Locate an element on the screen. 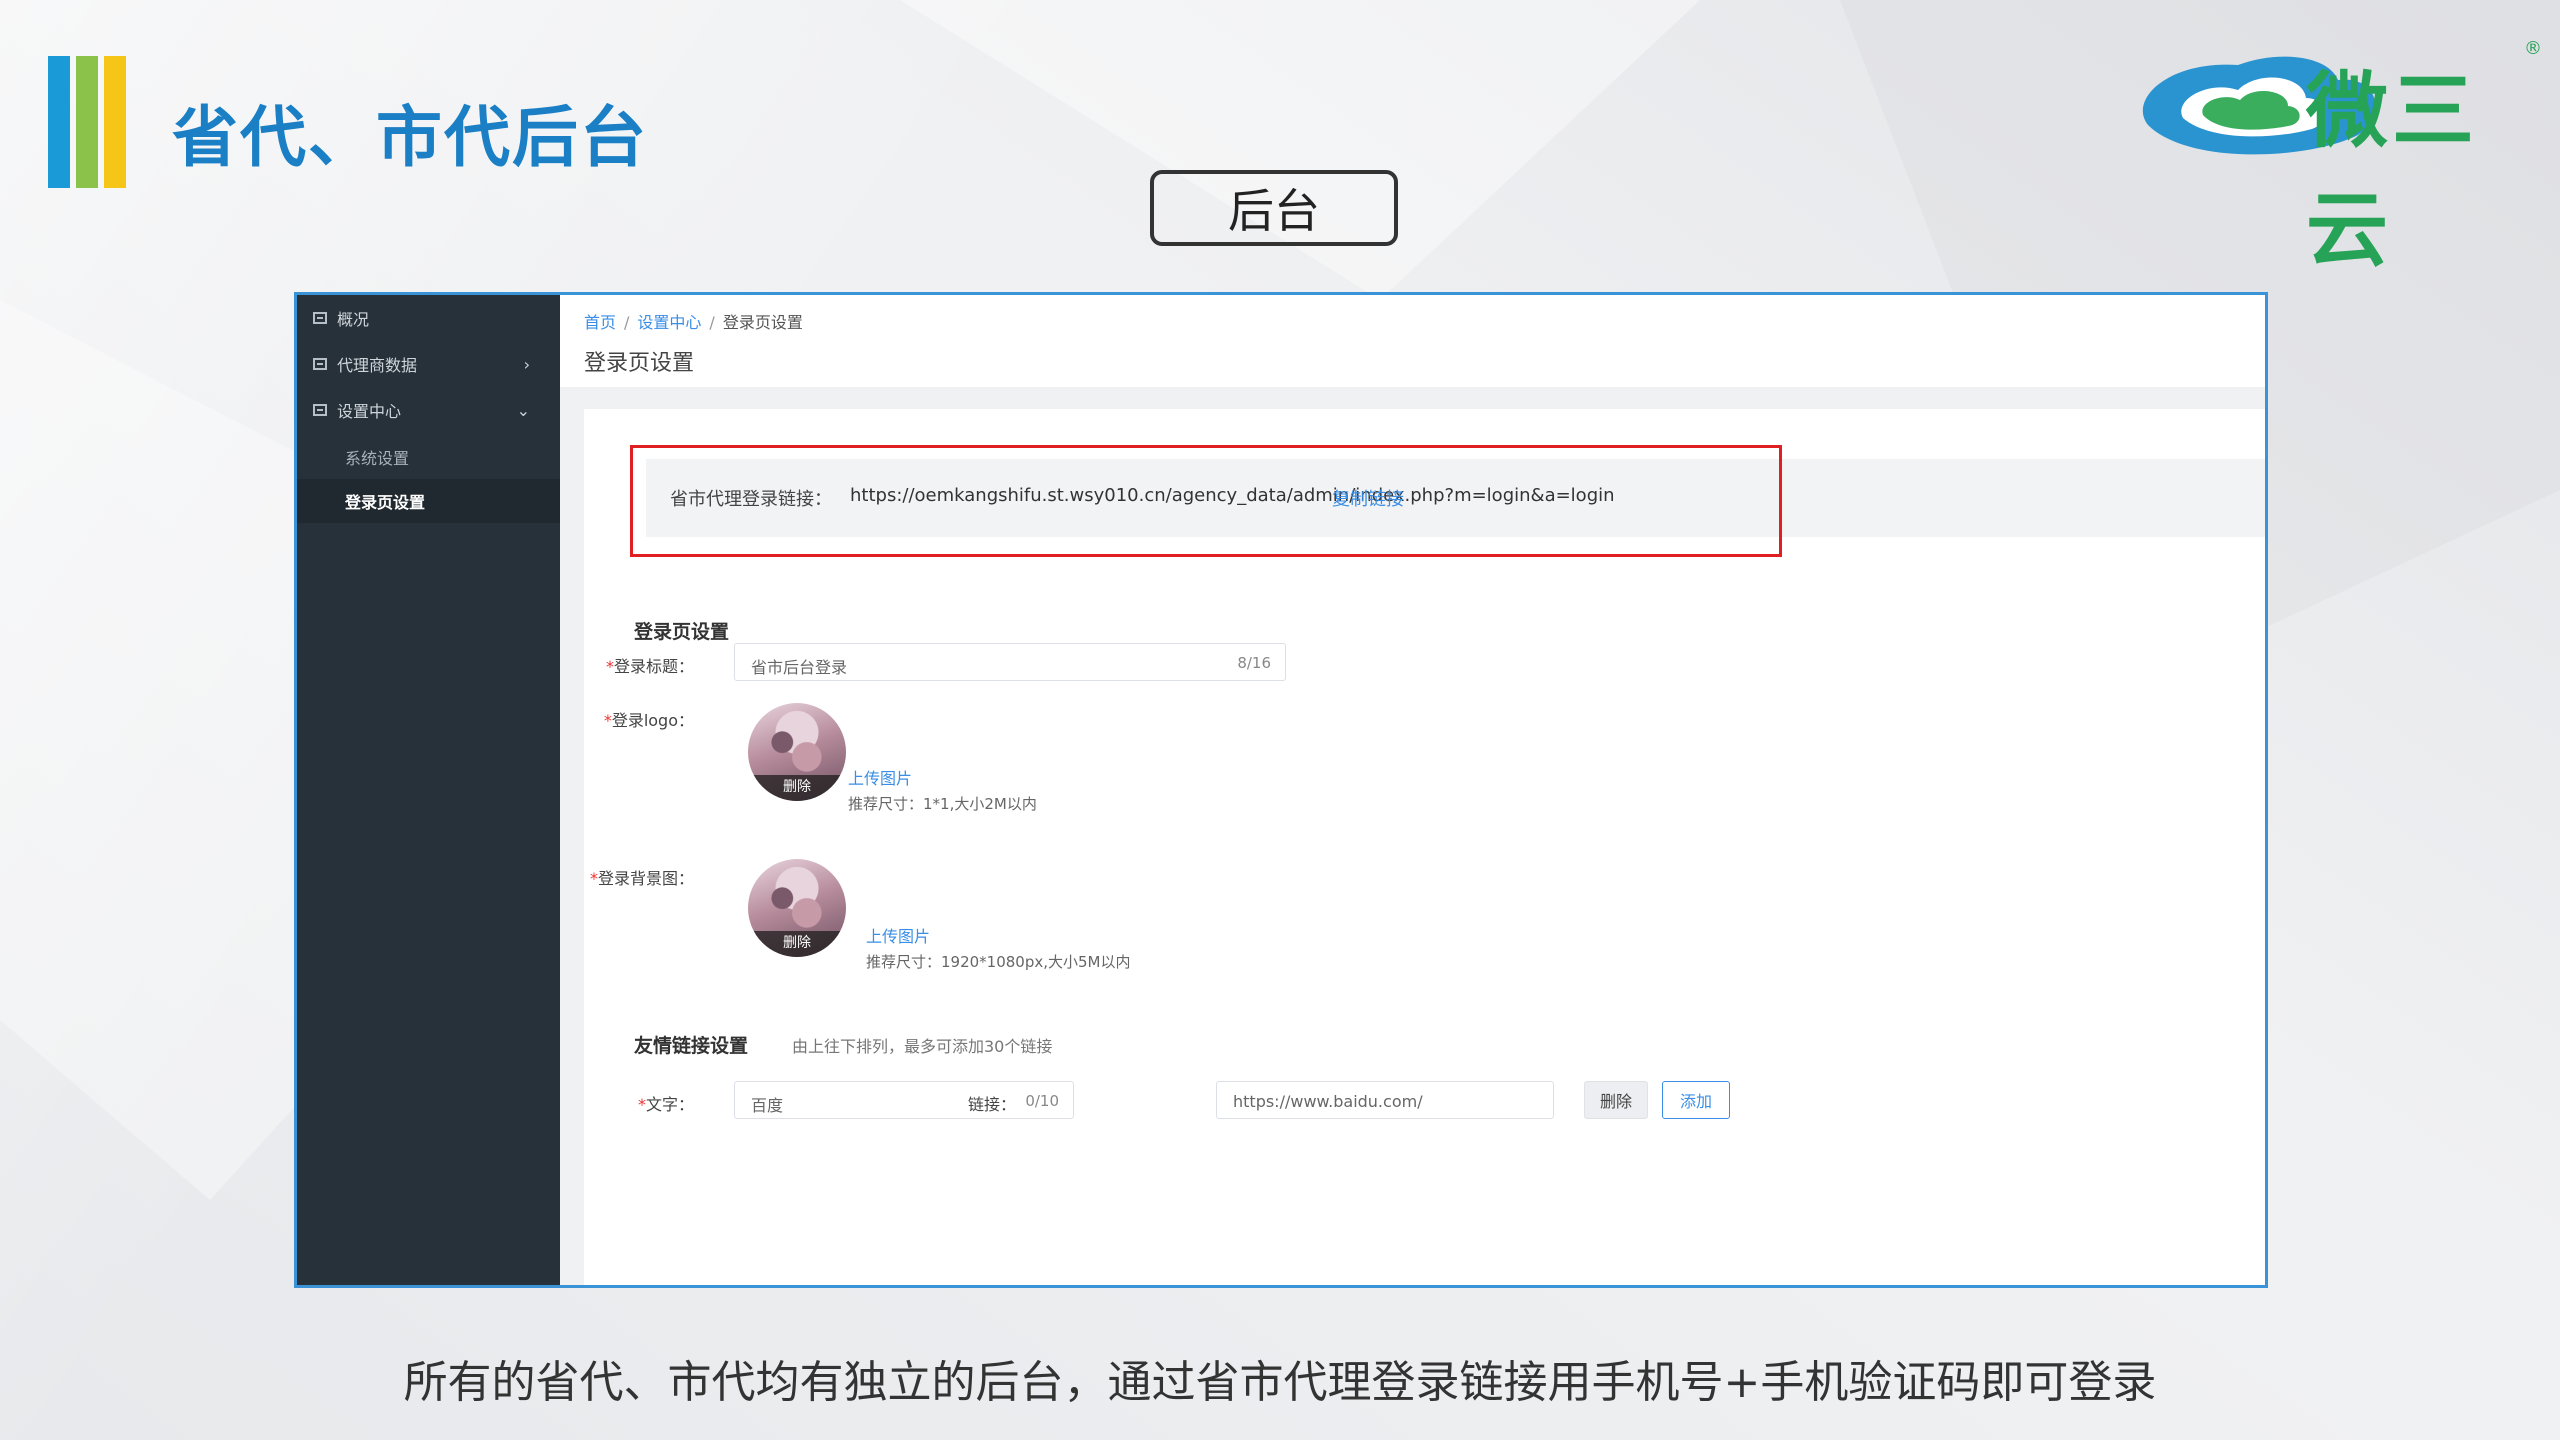  friend-links-title: 友情链接设置 is located at coordinates (691, 1046).